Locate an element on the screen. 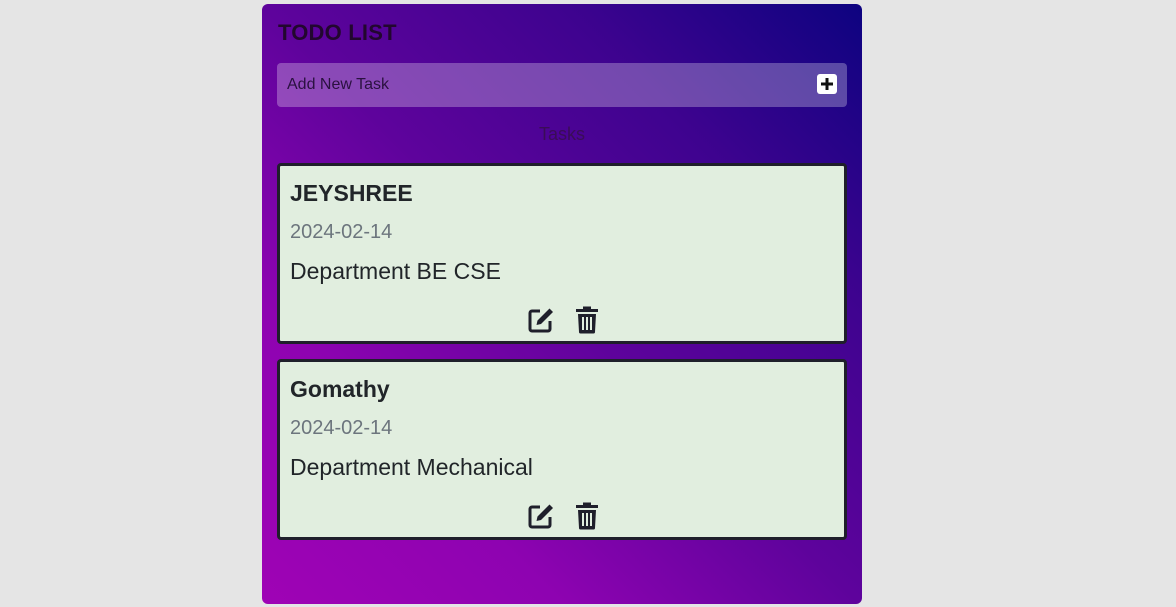 The height and width of the screenshot is (607, 1176). plus-icon is located at coordinates (827, 84).